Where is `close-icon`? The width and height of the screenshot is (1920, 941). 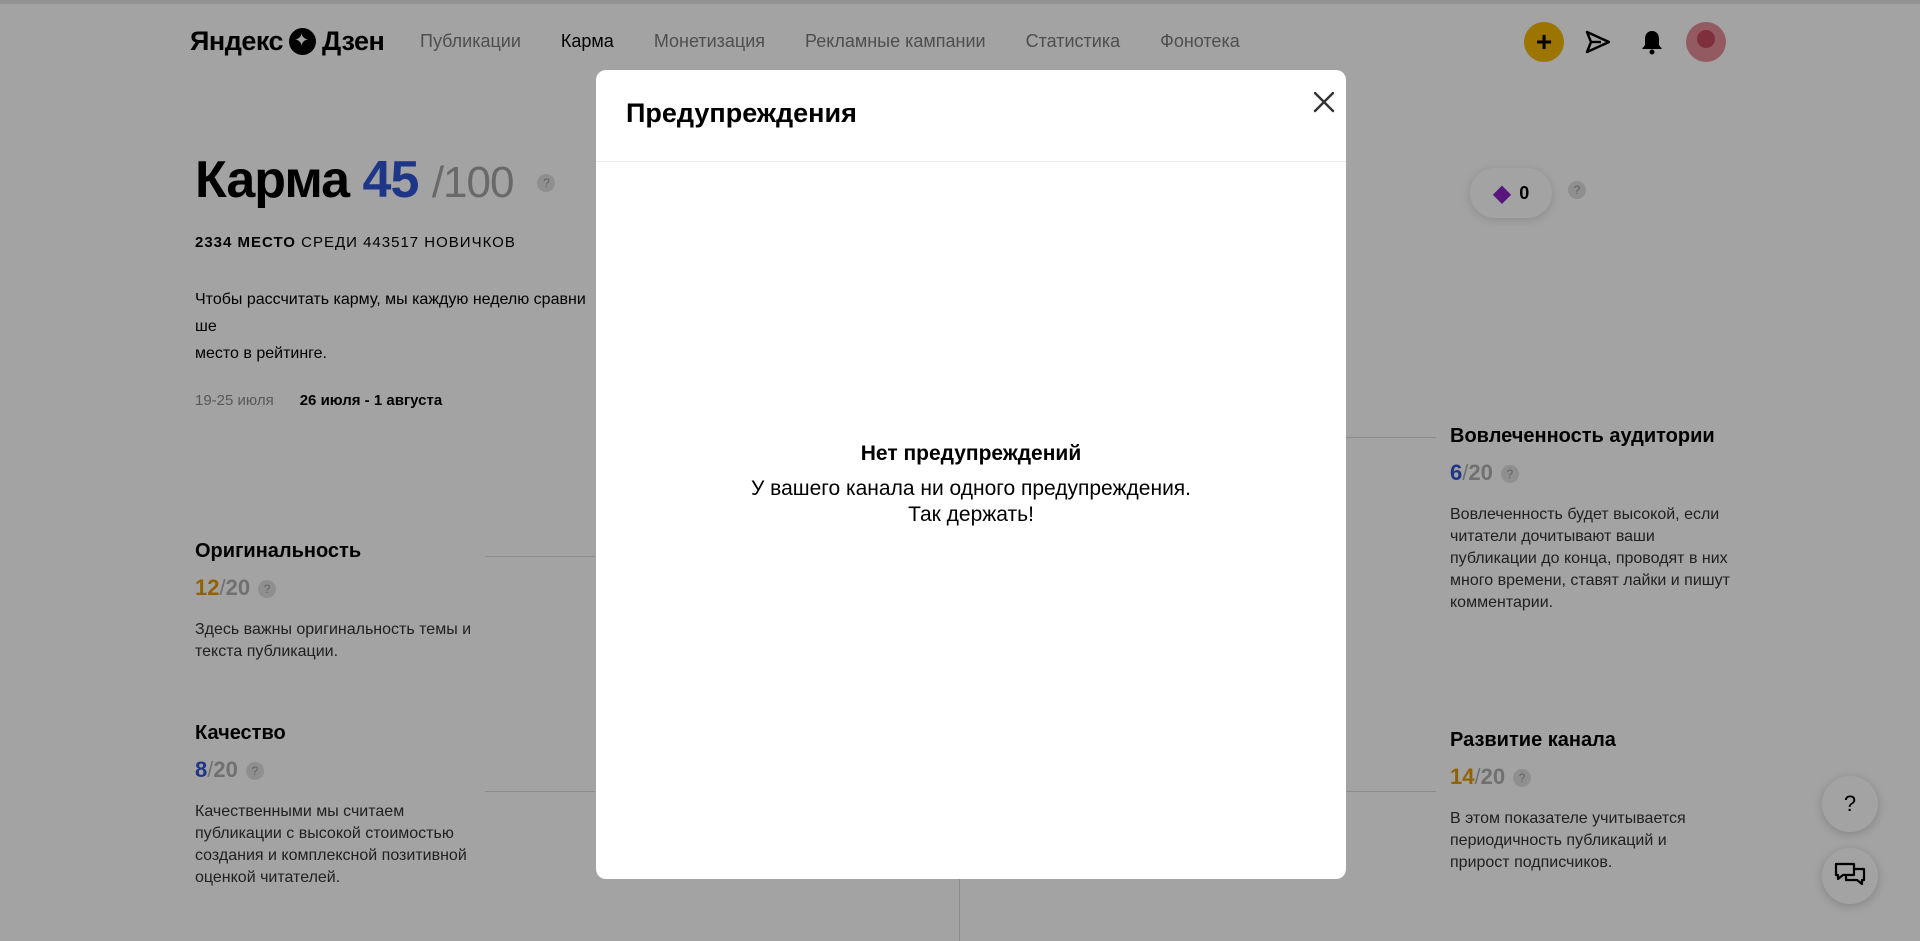 close-icon is located at coordinates (1324, 102).